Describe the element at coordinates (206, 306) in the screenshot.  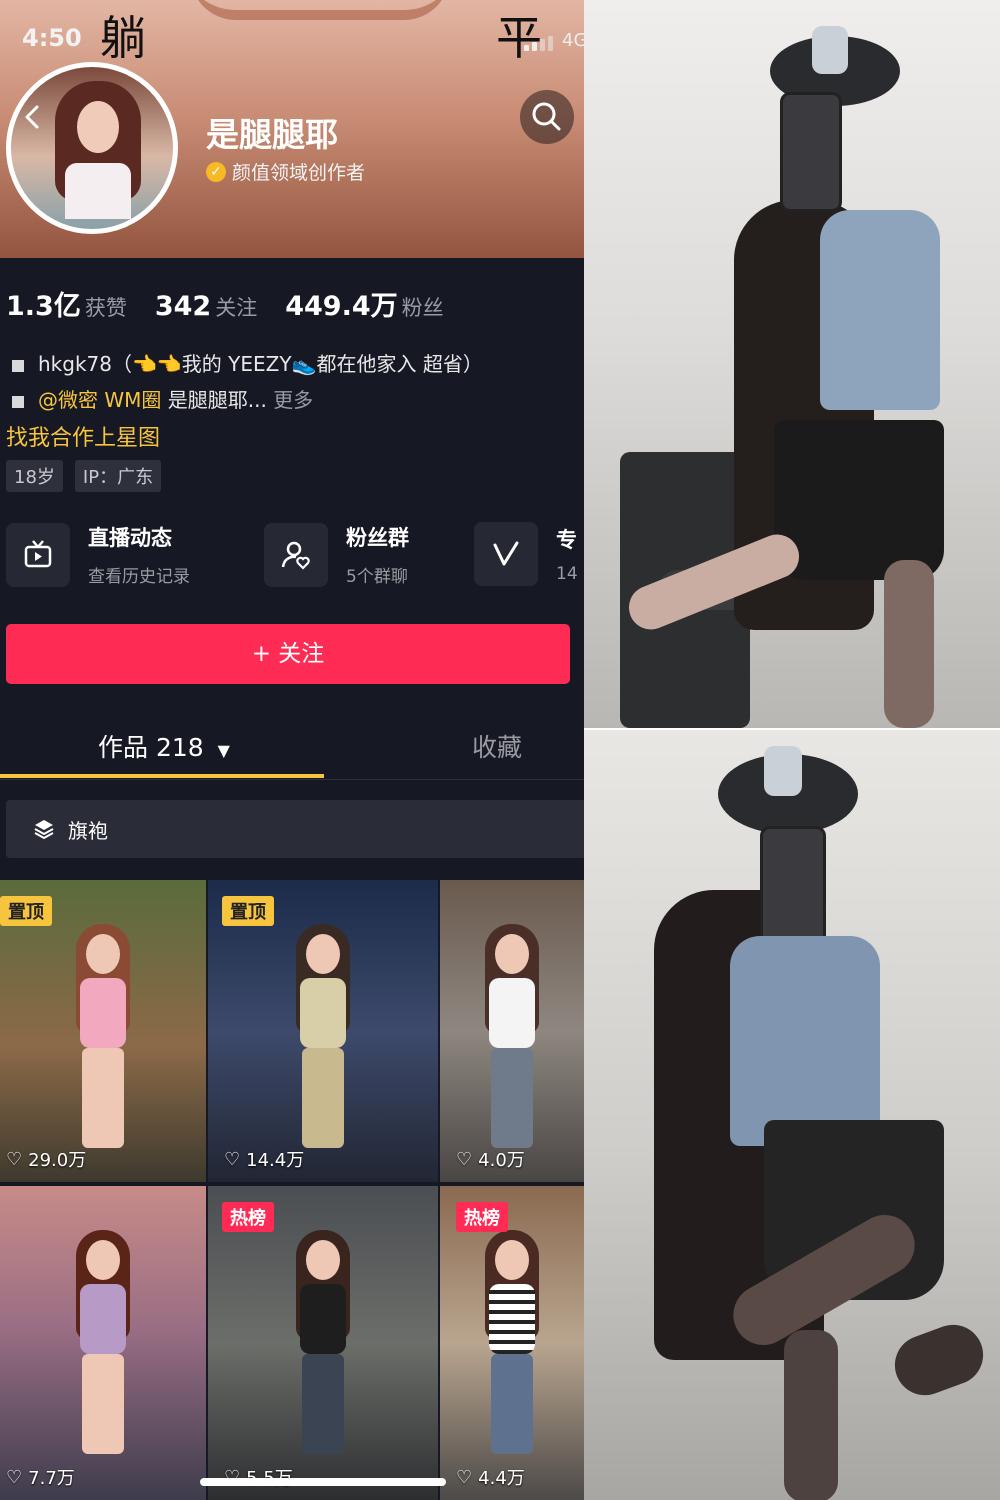
I see `stat-following: 342 关注` at that location.